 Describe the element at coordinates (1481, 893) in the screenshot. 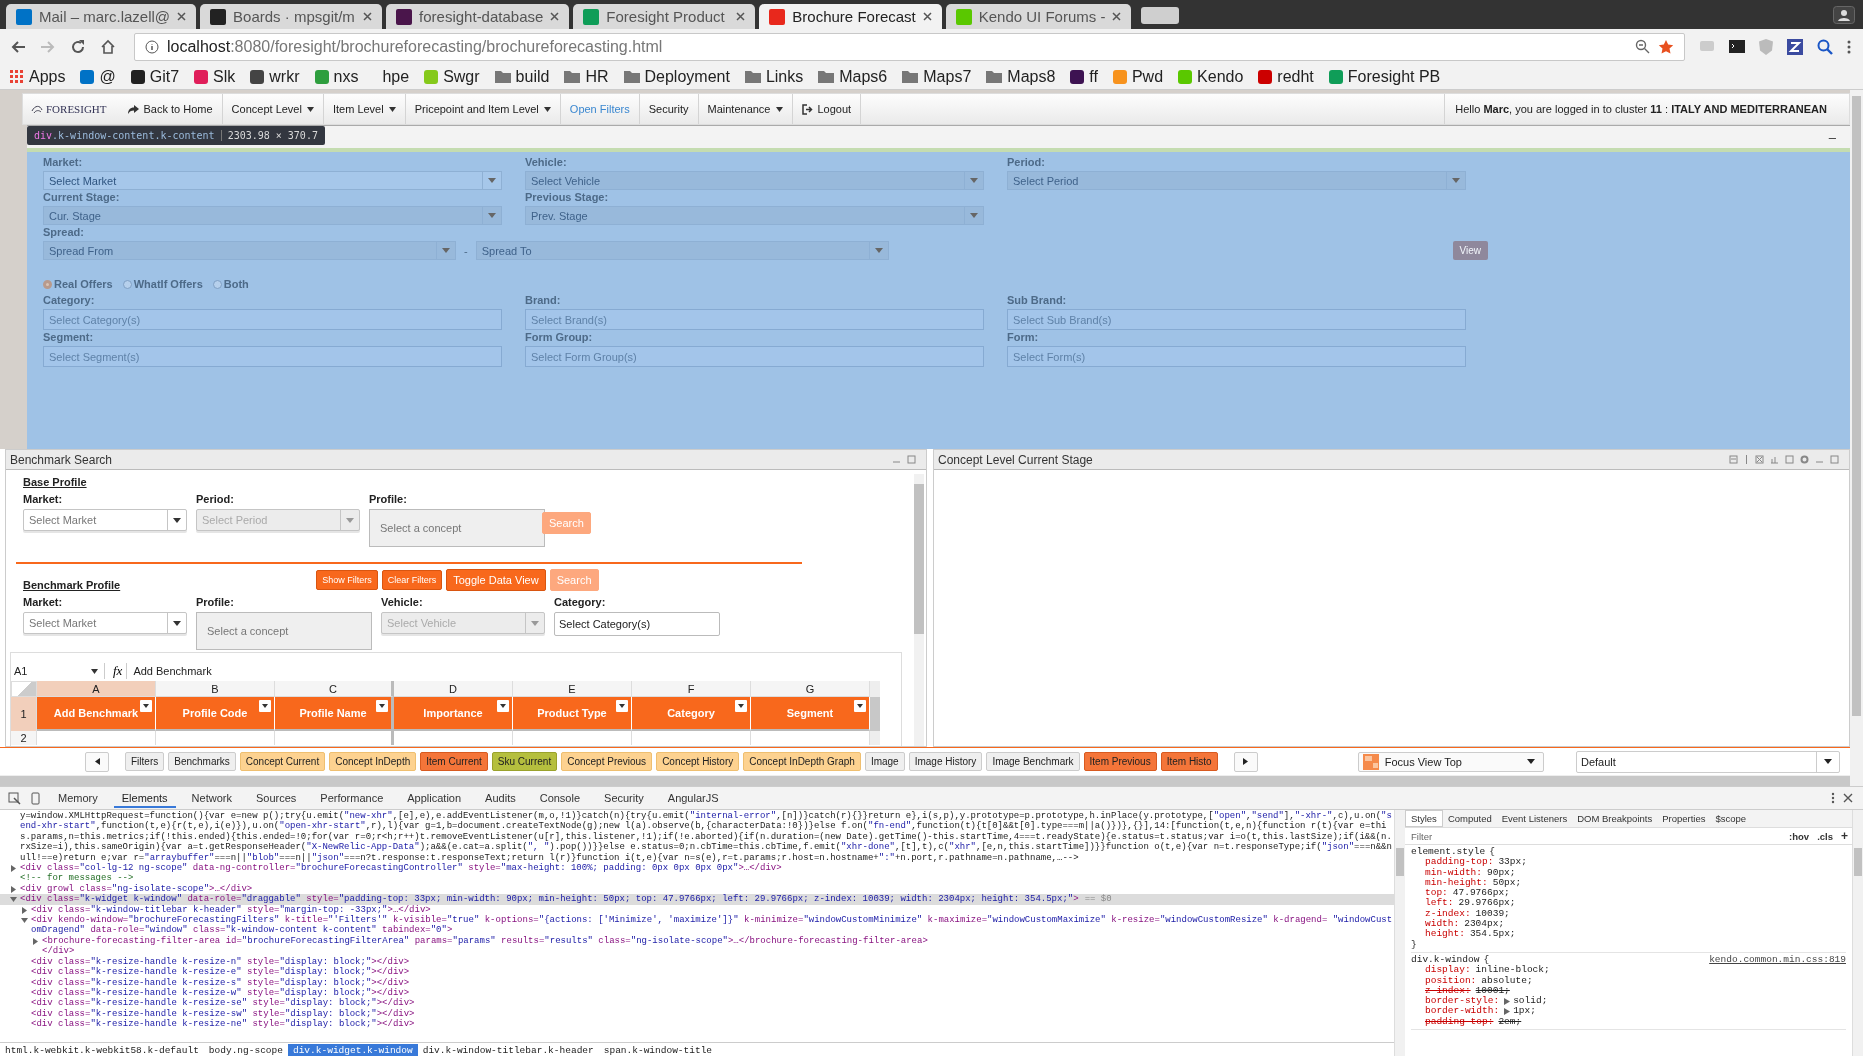

I see `css-value: 47.9766px;` at that location.